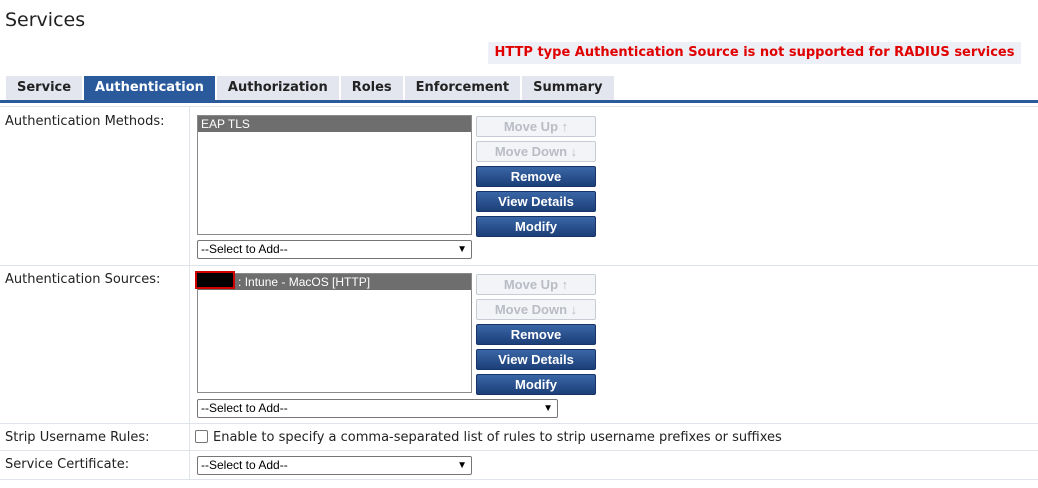 The image size is (1038, 488). Describe the element at coordinates (215, 280) in the screenshot. I see `redaction-box` at that location.